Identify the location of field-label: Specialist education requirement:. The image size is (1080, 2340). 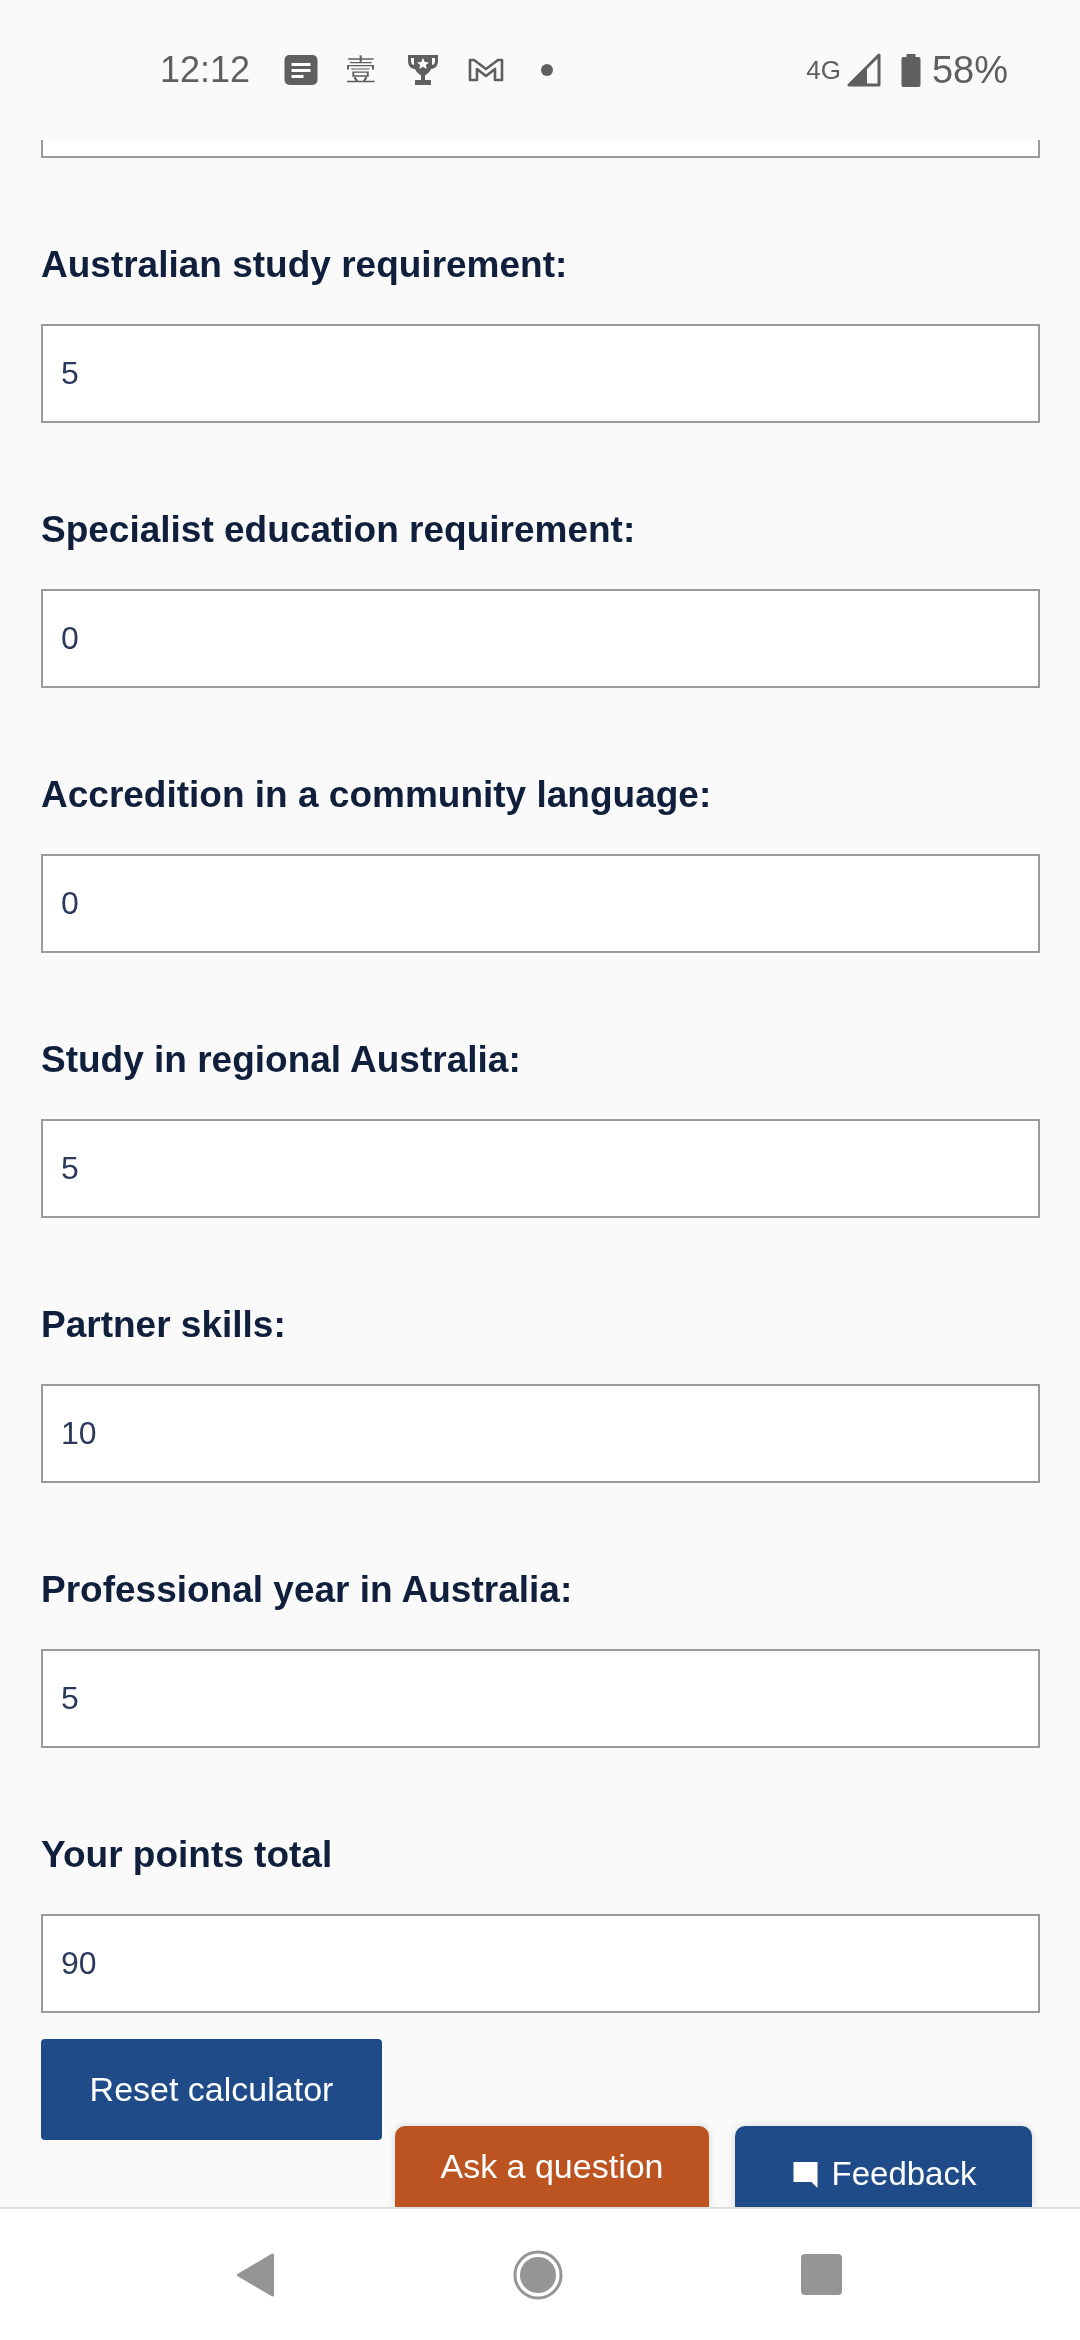
(339, 530).